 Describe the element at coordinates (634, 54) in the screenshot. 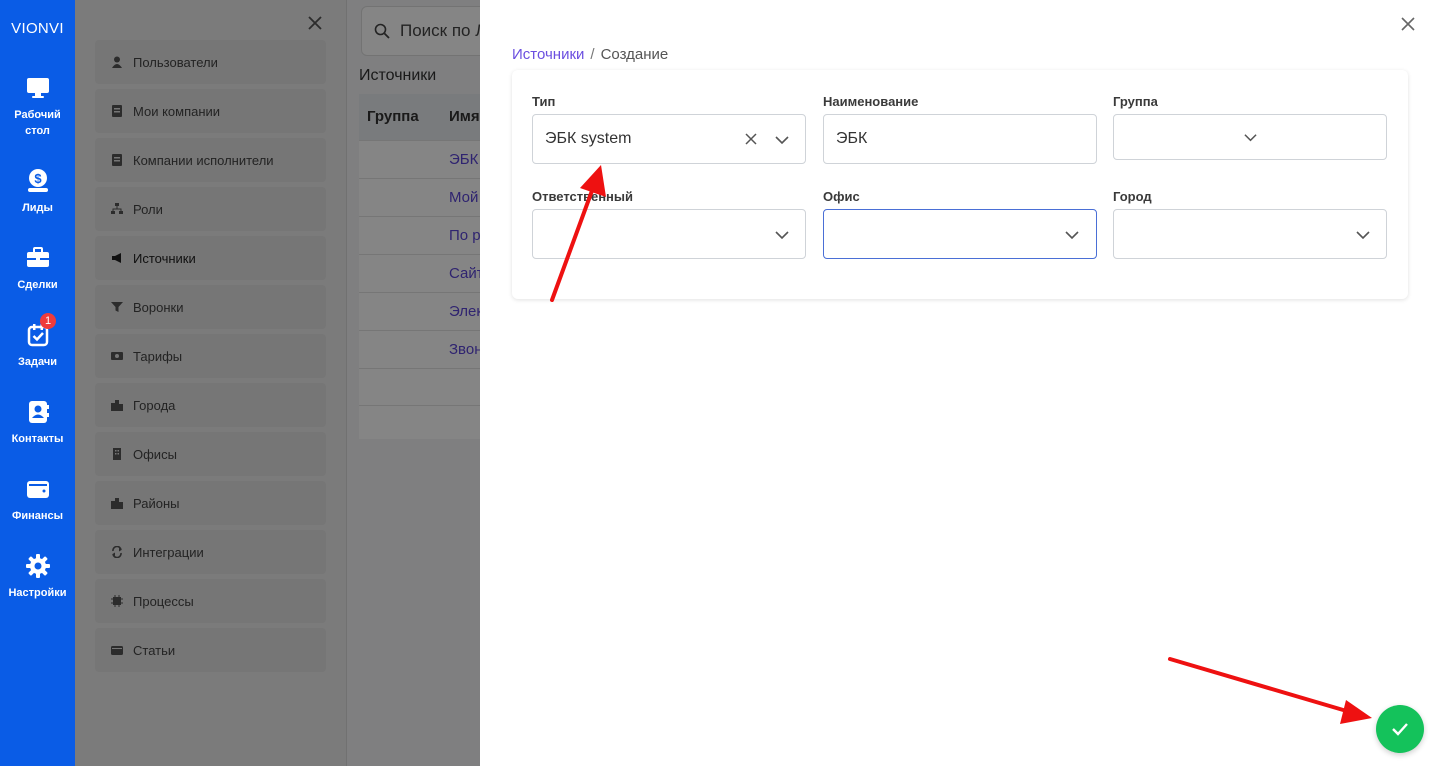

I see `breadcrumb-current: Создание` at that location.